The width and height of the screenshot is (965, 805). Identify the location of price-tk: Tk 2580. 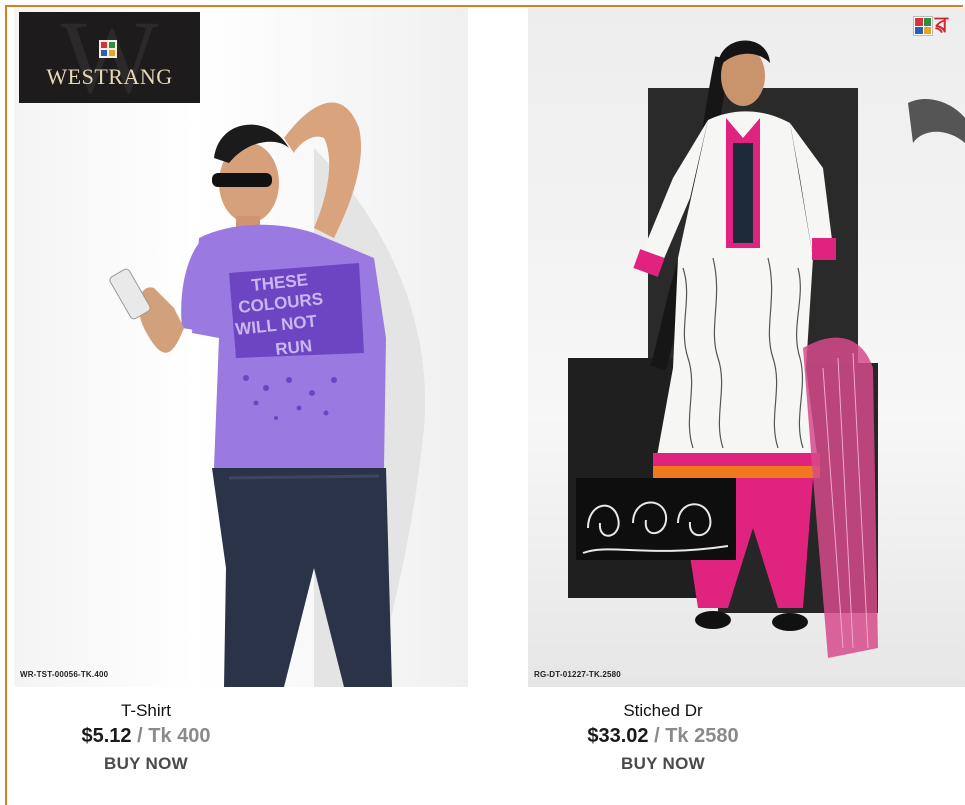
(702, 736).